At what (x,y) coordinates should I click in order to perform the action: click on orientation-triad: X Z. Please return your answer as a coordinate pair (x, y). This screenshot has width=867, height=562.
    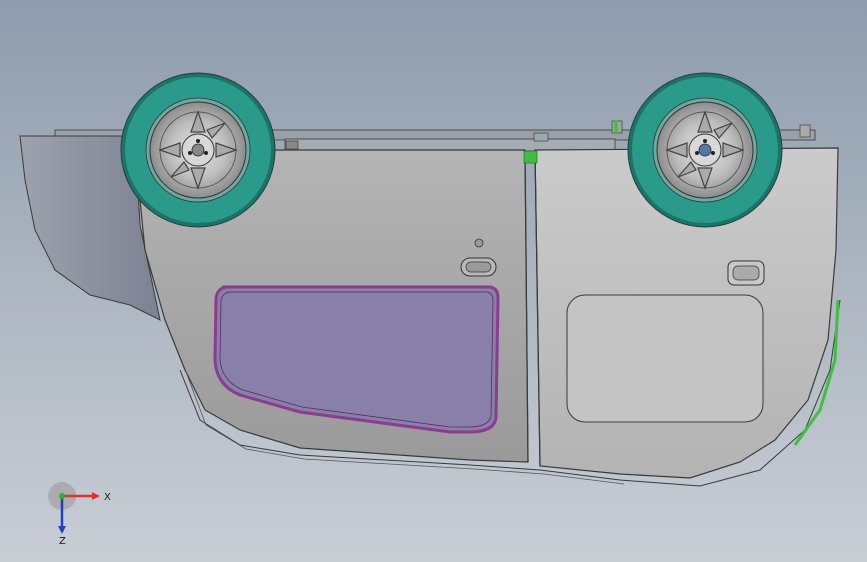
    Looking at the image, I should click on (84, 517).